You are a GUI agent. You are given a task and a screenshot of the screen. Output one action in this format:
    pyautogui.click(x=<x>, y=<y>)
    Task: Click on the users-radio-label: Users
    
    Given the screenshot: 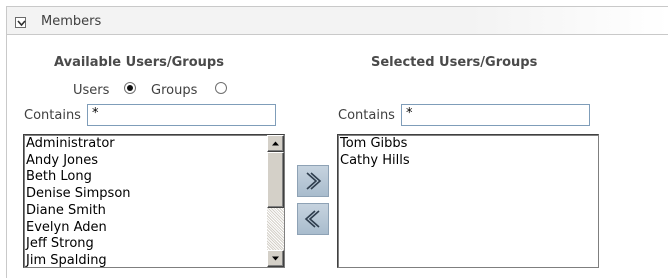 What is the action you would take?
    pyautogui.click(x=91, y=90)
    